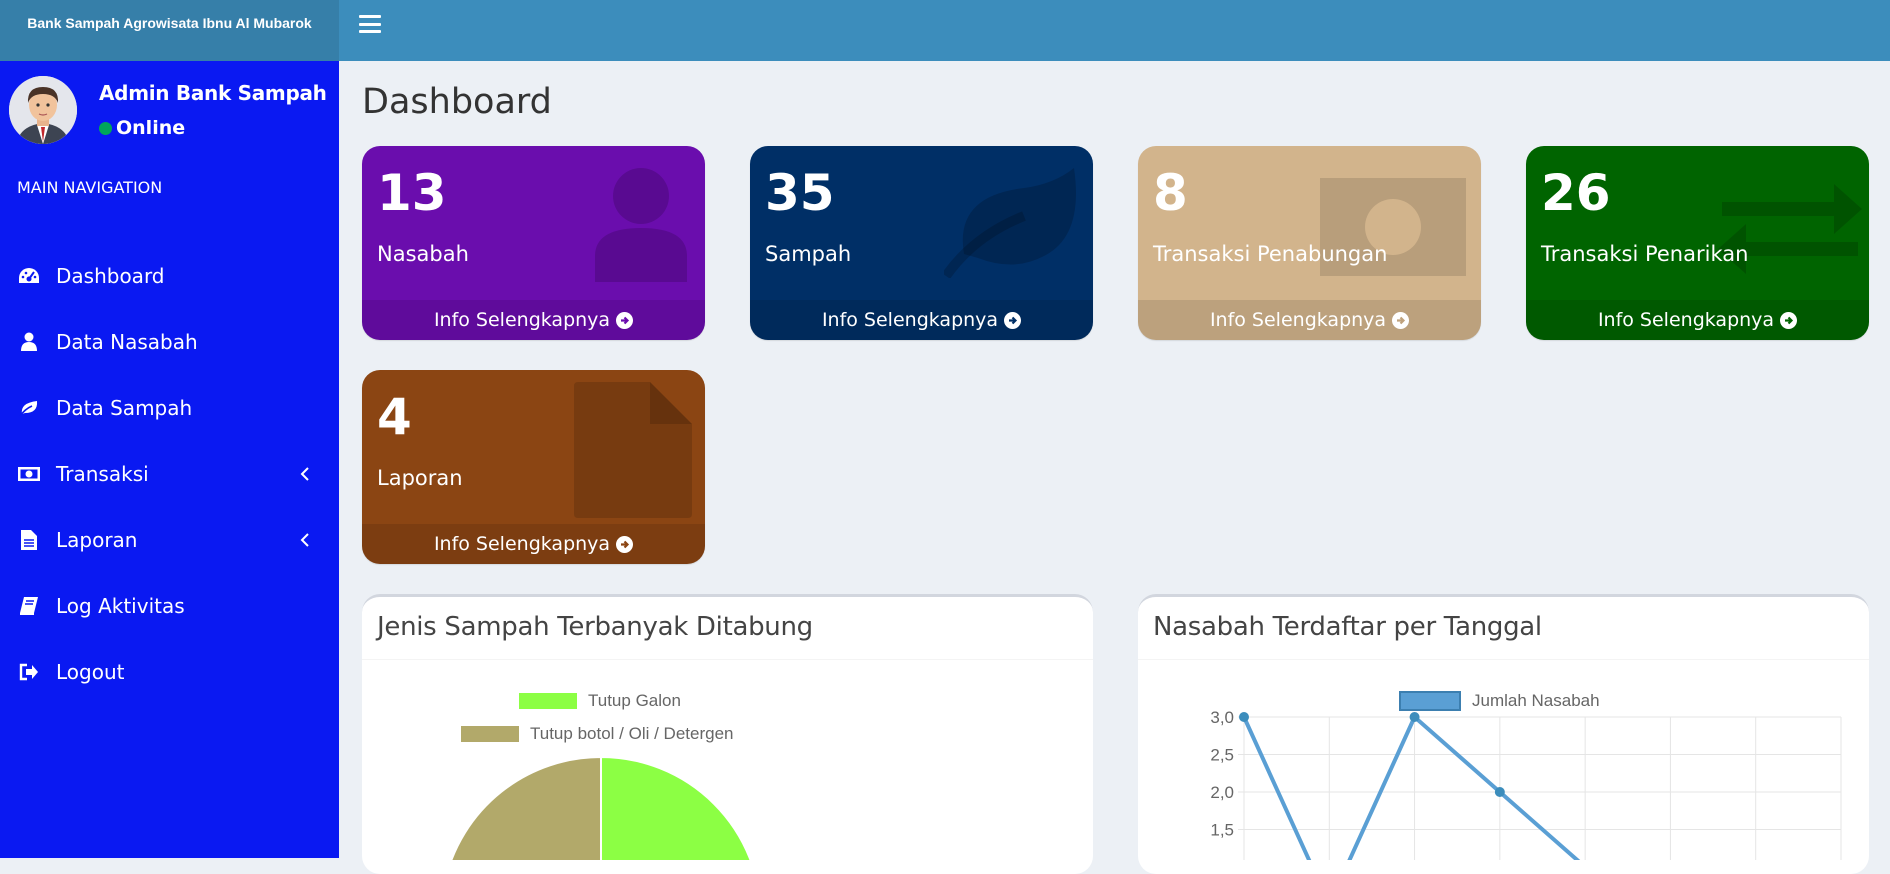 This screenshot has width=1890, height=874. Describe the element at coordinates (632, 733) in the screenshot. I see `legend-label: Tutup botol / Oli / Detergen` at that location.